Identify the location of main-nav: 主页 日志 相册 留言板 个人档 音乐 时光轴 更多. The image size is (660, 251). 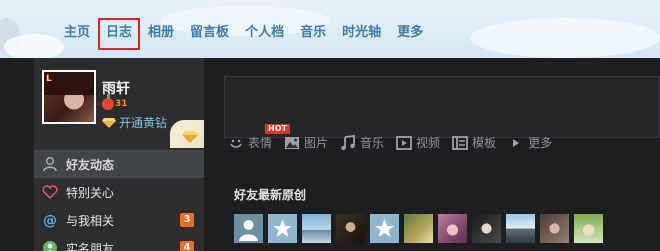
(243, 34).